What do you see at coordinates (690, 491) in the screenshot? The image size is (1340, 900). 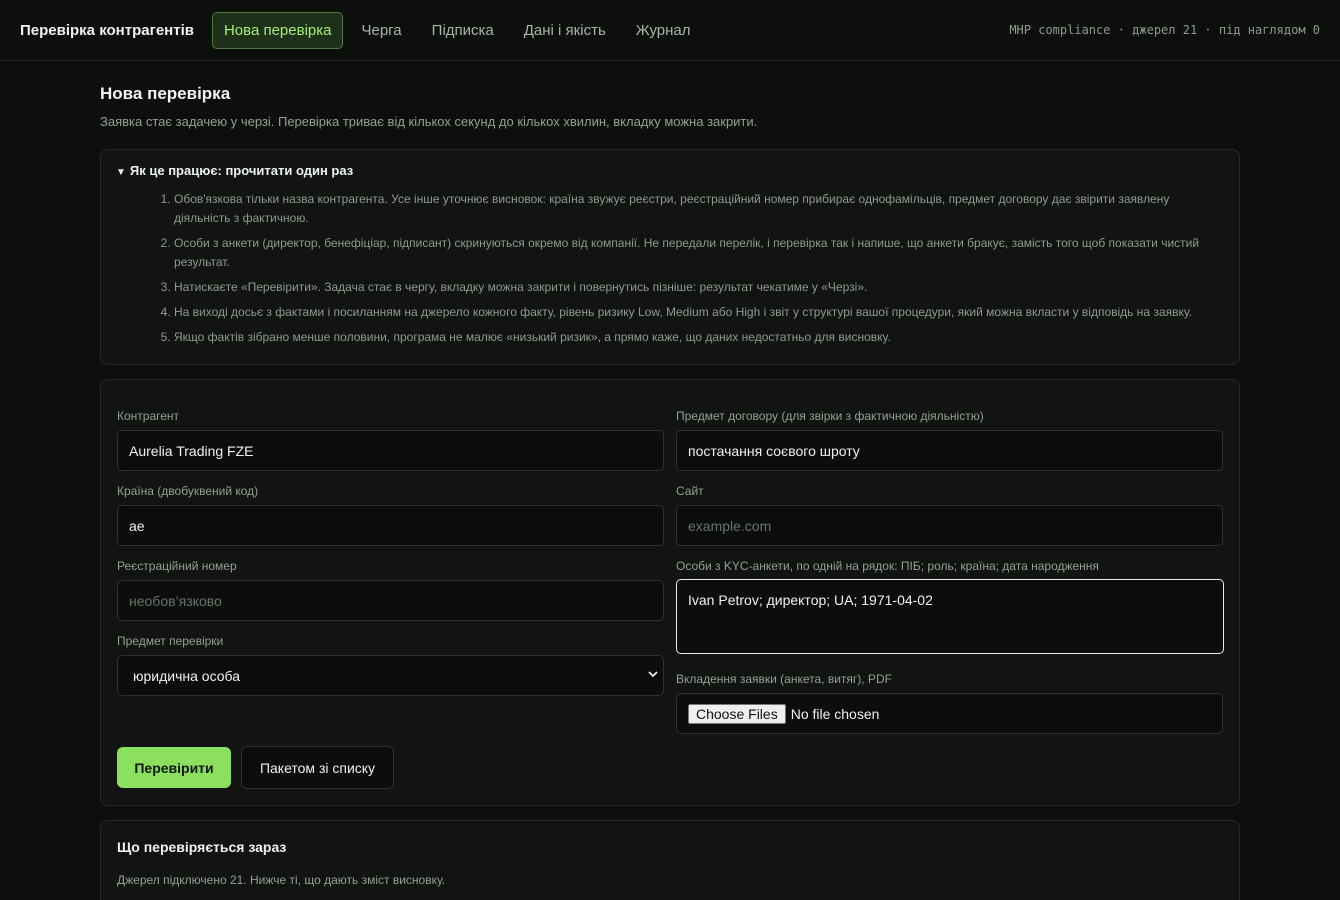 I see `site-label: Сайт` at bounding box center [690, 491].